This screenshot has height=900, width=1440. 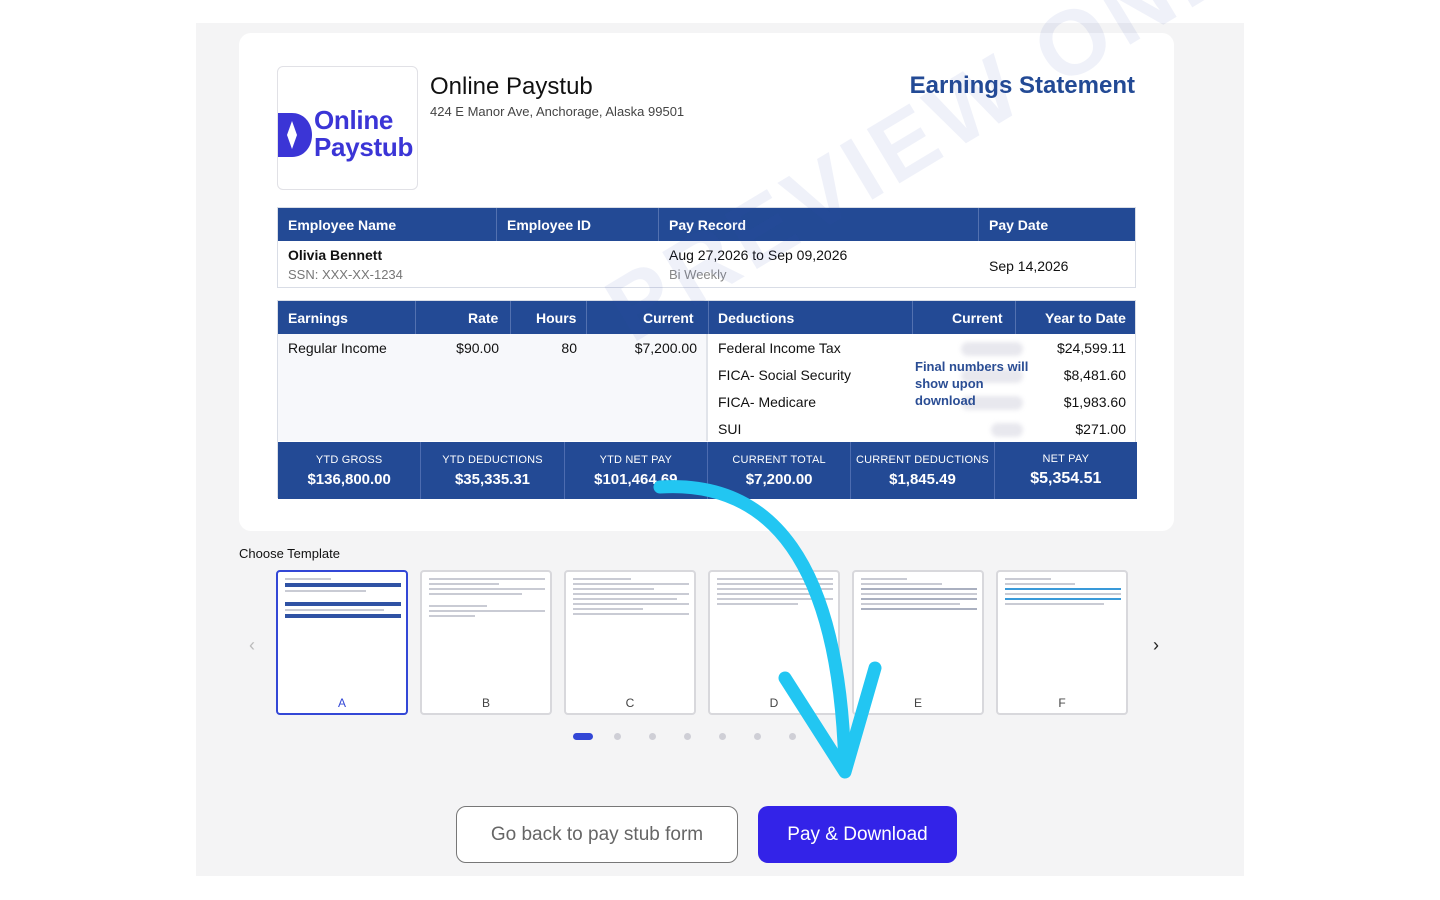 What do you see at coordinates (758, 264) in the screenshot?
I see `pay-record-cell: Aug 27,2026 to Sep 09,2026 Bi Weekly` at bounding box center [758, 264].